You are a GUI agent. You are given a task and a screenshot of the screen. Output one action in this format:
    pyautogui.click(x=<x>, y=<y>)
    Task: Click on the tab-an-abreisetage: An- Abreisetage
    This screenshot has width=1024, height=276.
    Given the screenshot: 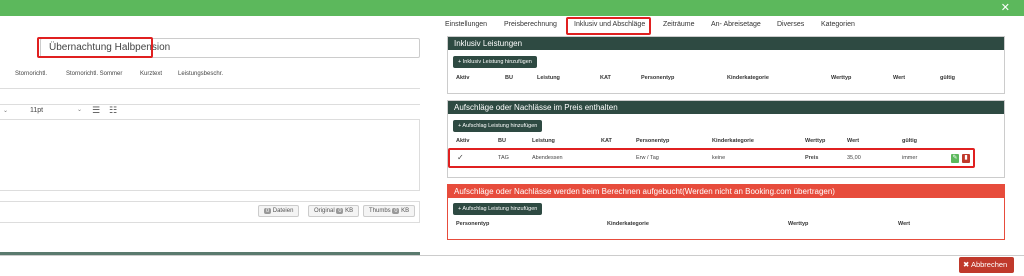 What is the action you would take?
    pyautogui.click(x=736, y=24)
    